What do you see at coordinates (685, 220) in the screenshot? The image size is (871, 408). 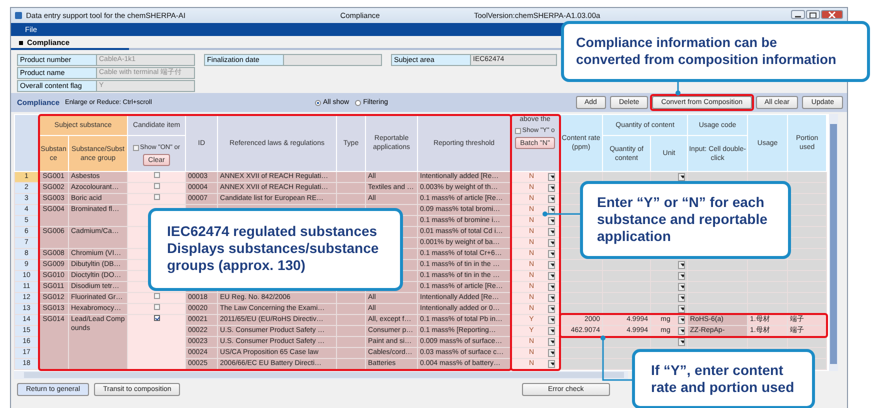 I see `annotation-tooltip: Enter “Y” or “N” for each substance and reportable application` at bounding box center [685, 220].